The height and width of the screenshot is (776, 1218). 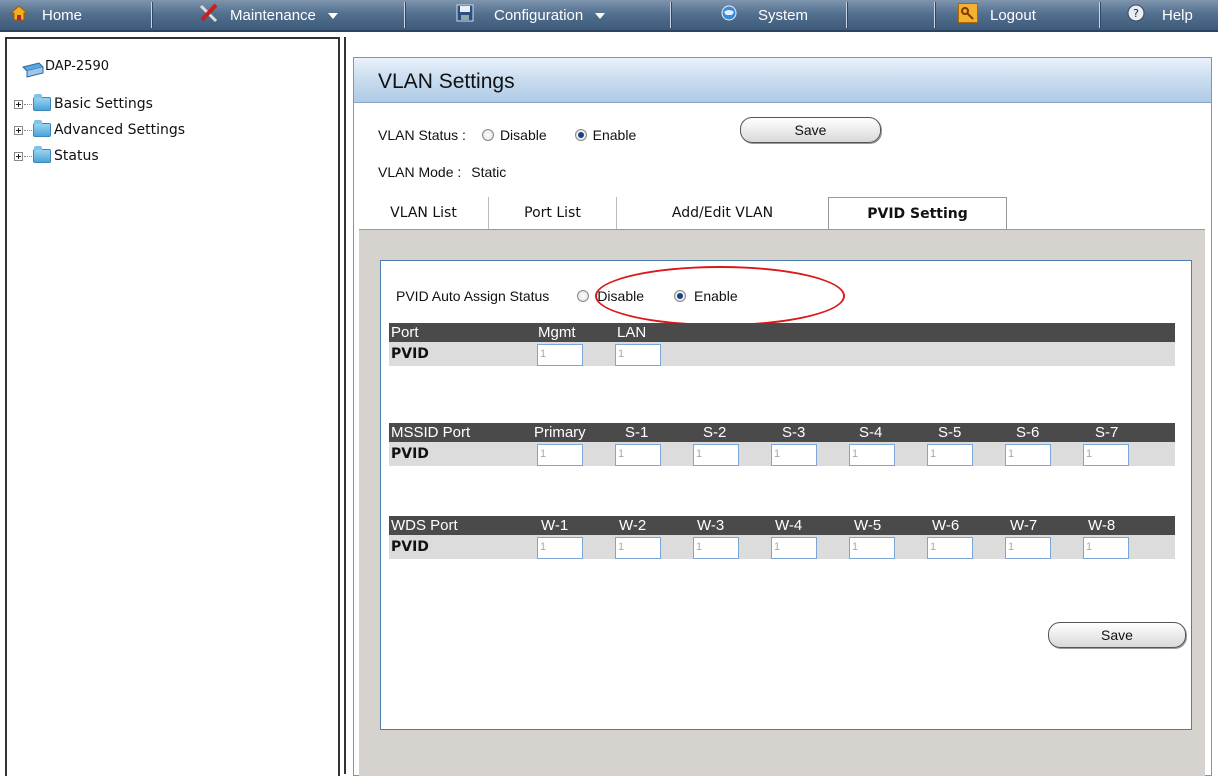 What do you see at coordinates (997, 15) in the screenshot?
I see `logout-menu: Logout` at bounding box center [997, 15].